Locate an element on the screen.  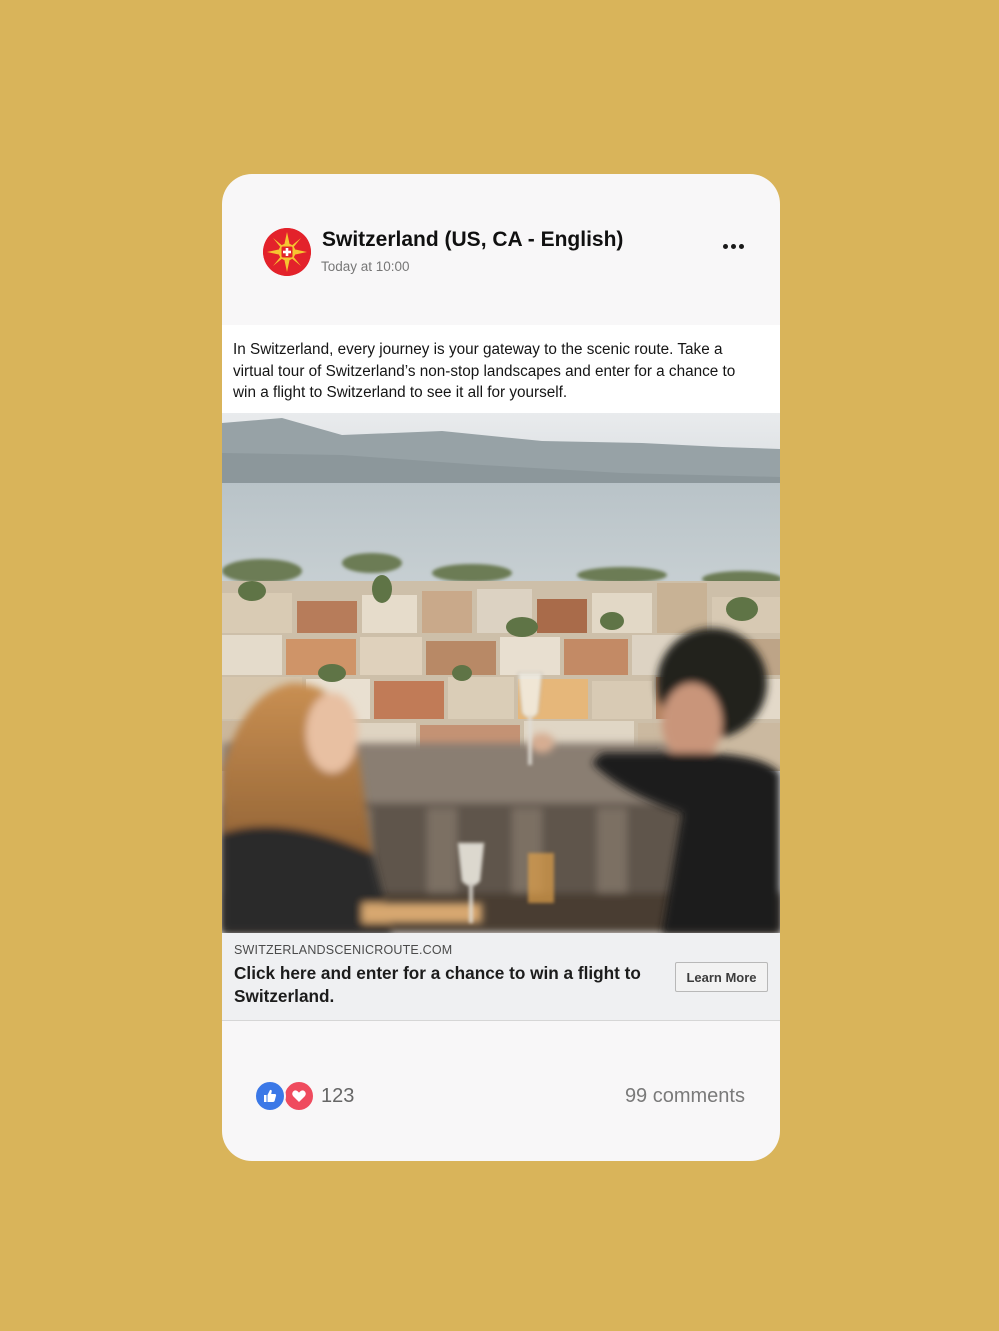
reactions-summary: 123 is located at coordinates (304, 1096).